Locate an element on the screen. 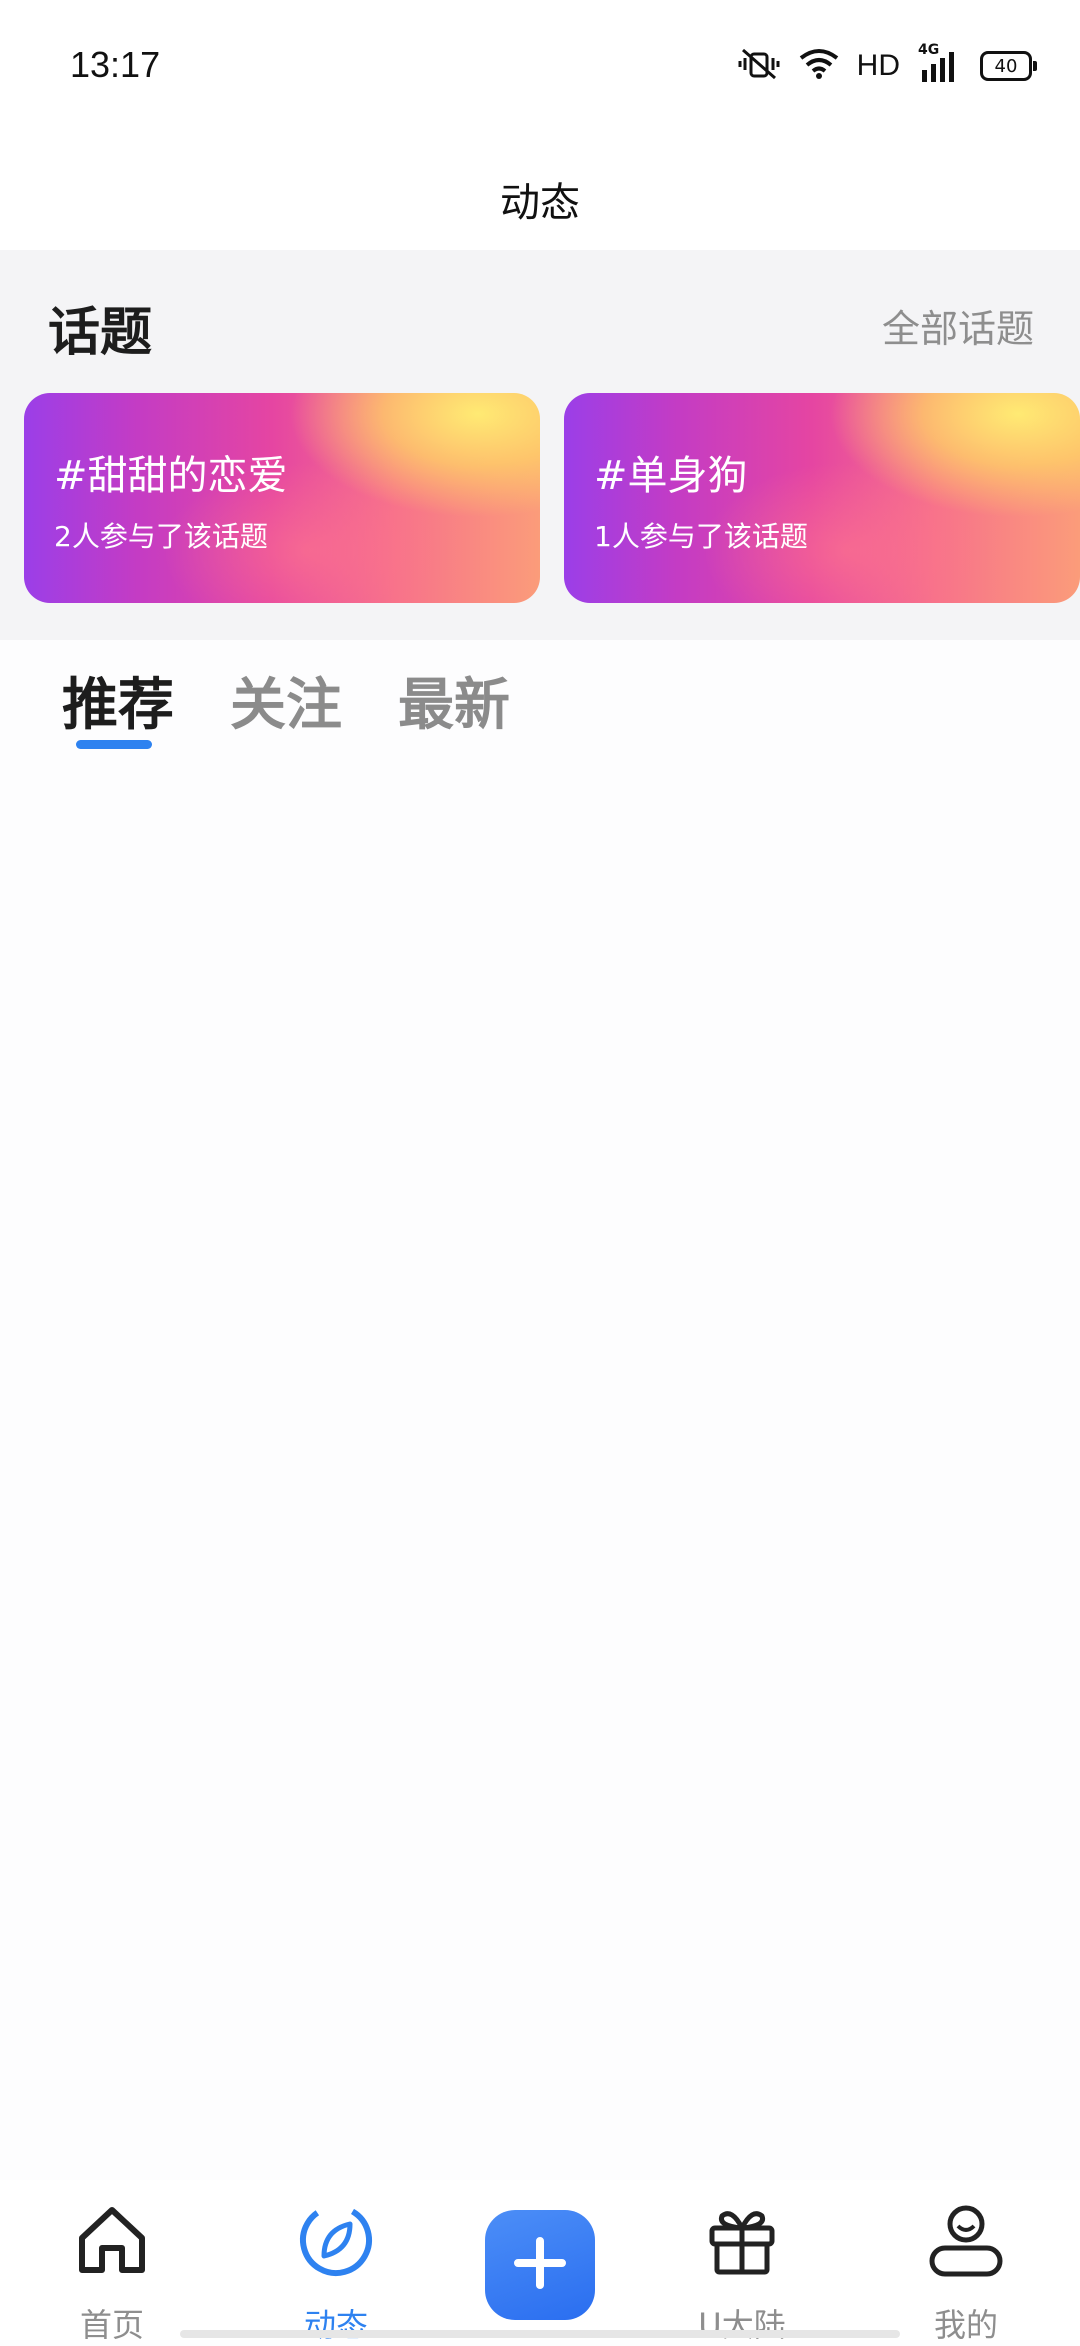  tab-following: 关注 is located at coordinates (286, 700).